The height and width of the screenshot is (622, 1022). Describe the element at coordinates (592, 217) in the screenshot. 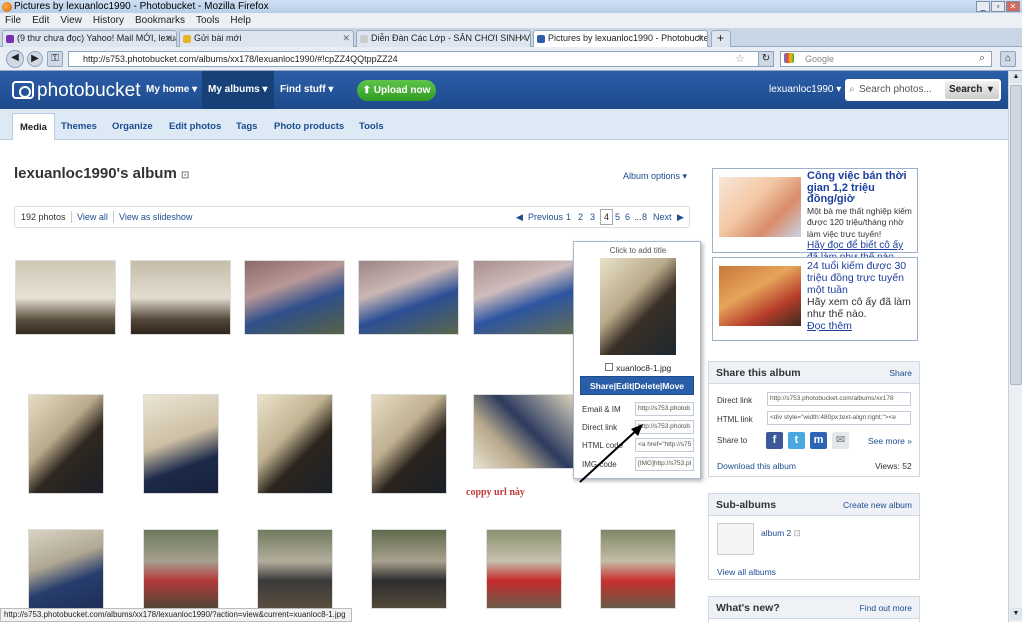

I see `page-3: 3` at that location.